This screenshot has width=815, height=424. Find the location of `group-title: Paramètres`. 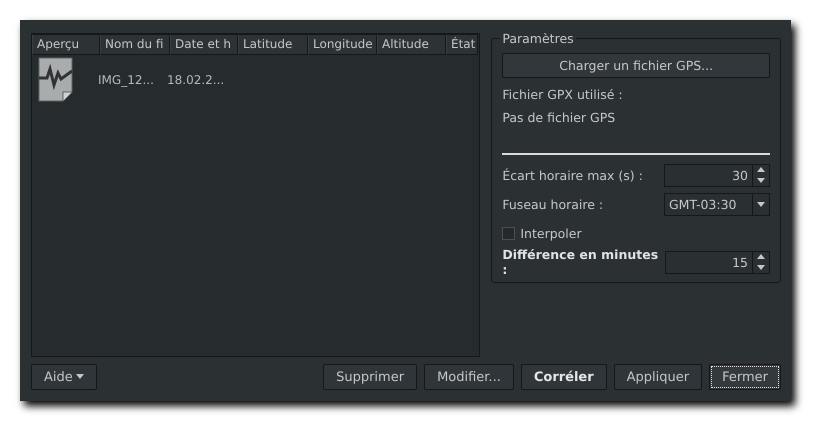

group-title: Paramètres is located at coordinates (538, 38).